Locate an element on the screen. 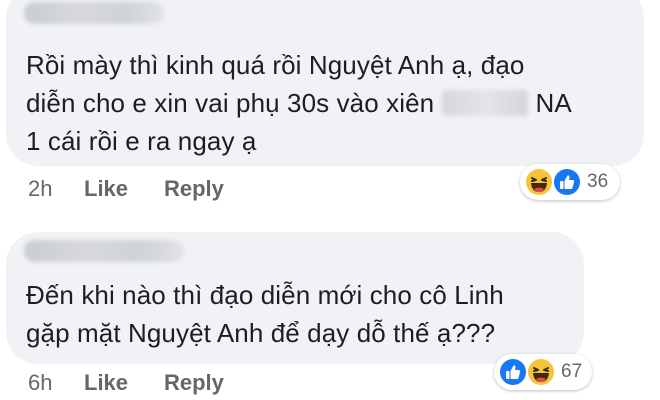 Image resolution: width=660 pixels, height=400 pixels. like-icon is located at coordinates (567, 182).